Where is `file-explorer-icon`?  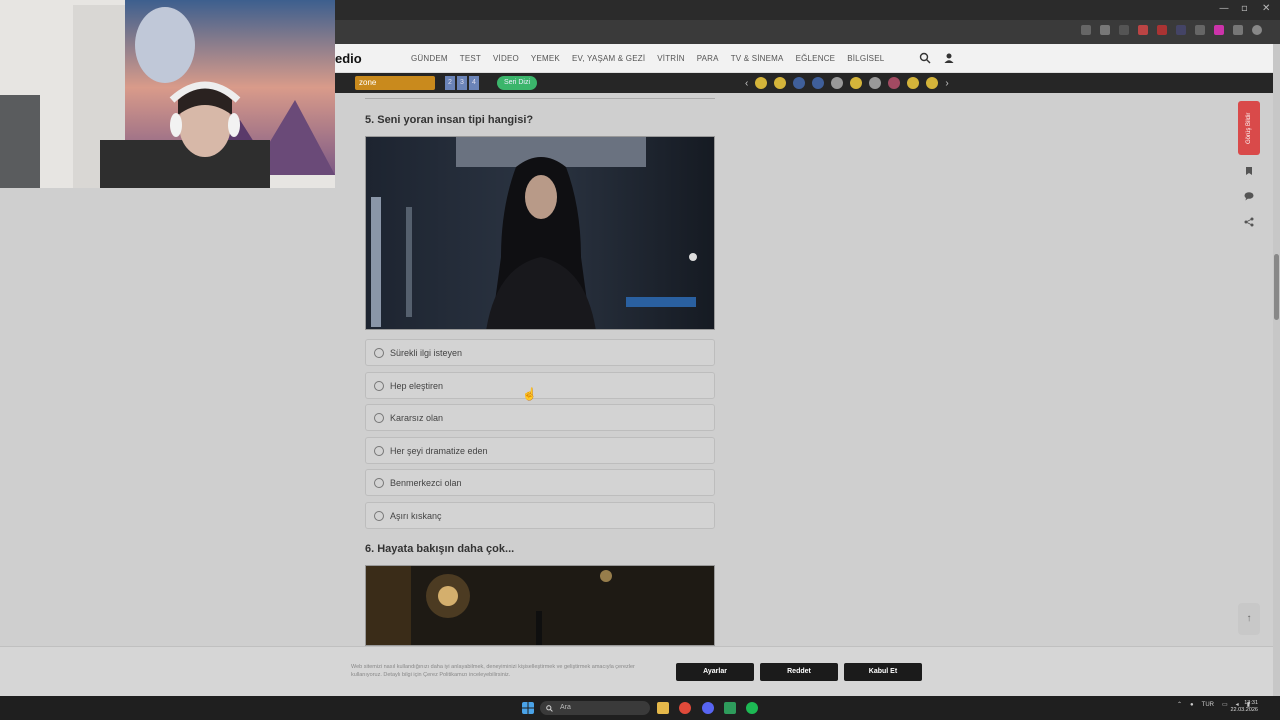
file-explorer-icon is located at coordinates (663, 708).